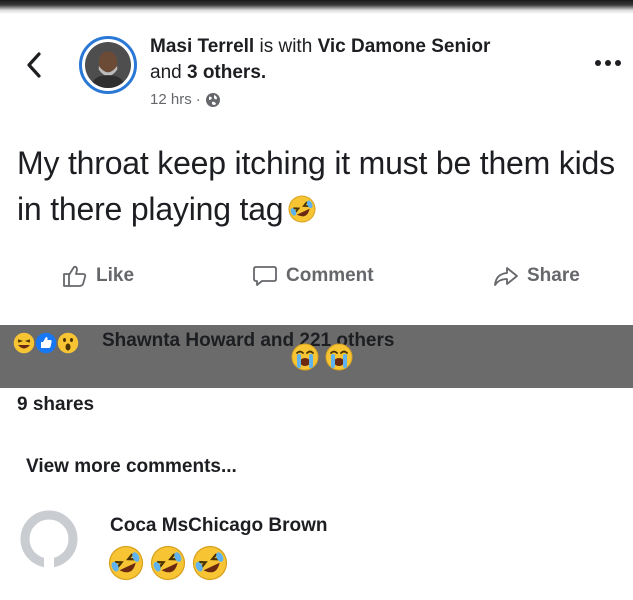 The height and width of the screenshot is (600, 633). What do you see at coordinates (218, 526) in the screenshot?
I see `comment-author: Coca MsChicago Brown` at bounding box center [218, 526].